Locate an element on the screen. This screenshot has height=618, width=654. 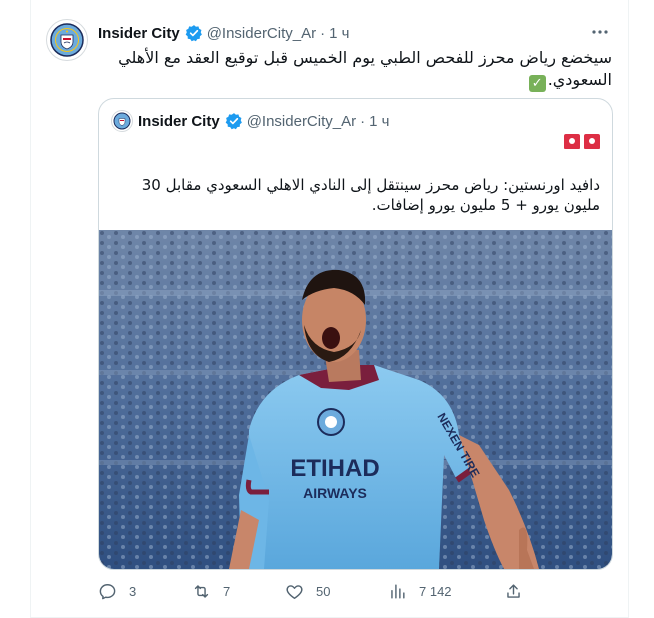
author-handle: @InsiderCity_Ar is located at coordinates (261, 33).